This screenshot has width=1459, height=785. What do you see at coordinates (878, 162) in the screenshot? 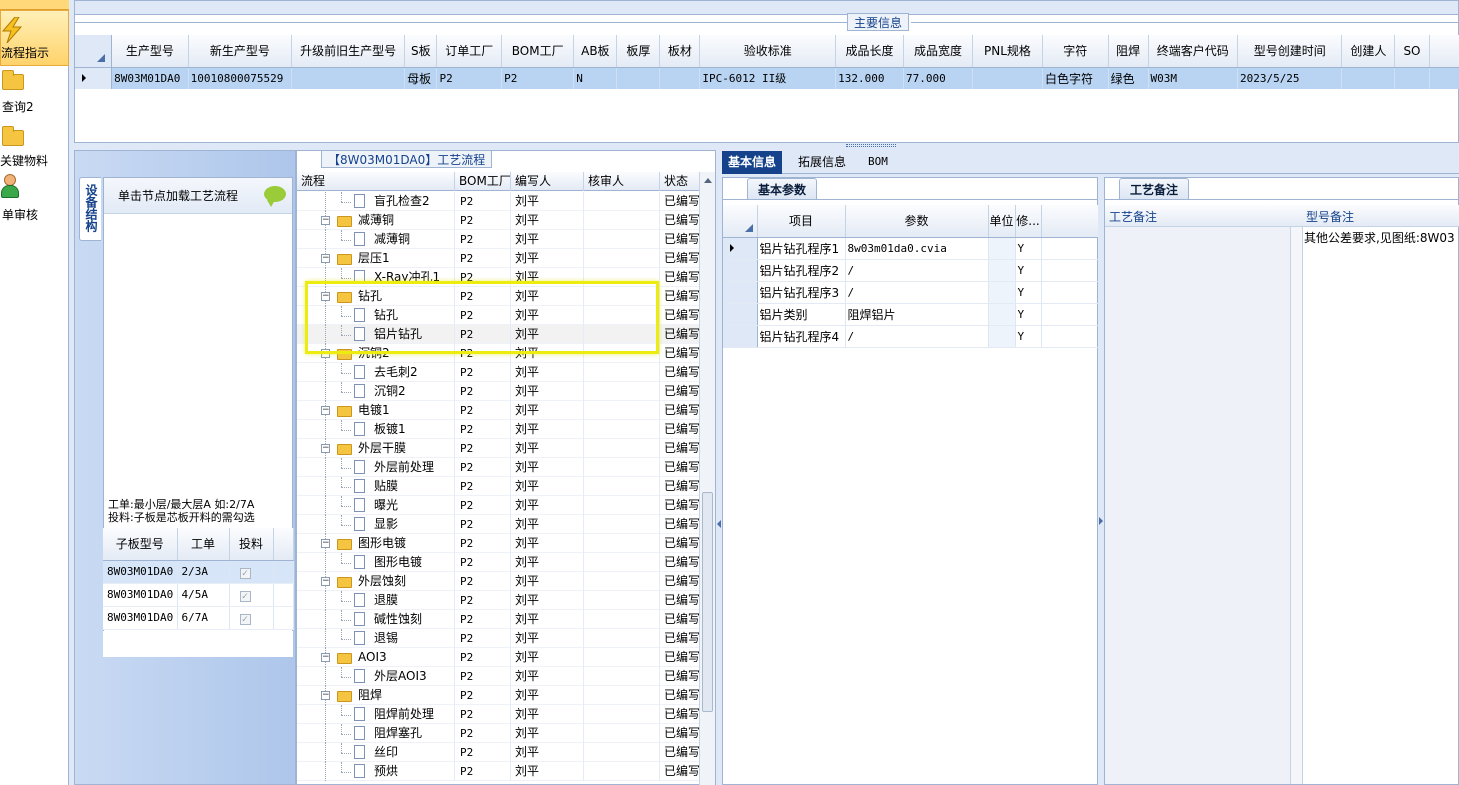
I see `tab-bom: BOM` at bounding box center [878, 162].